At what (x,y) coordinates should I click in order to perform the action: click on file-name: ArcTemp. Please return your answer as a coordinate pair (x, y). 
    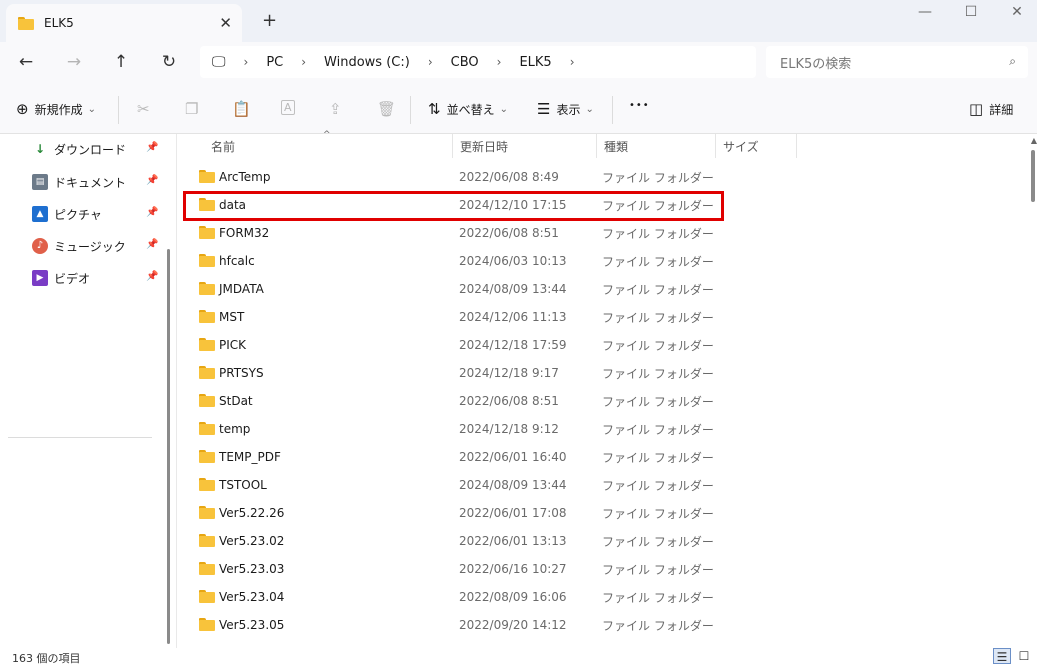
    Looking at the image, I should click on (245, 177).